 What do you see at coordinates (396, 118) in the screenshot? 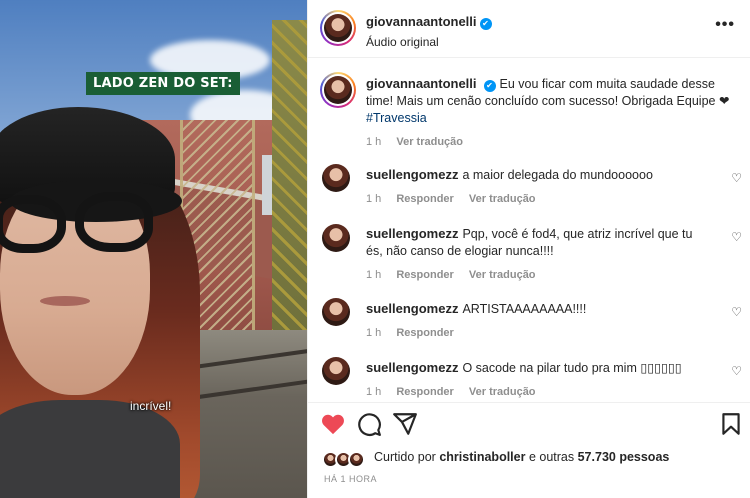
I see `hashtag-link: #Travessia` at bounding box center [396, 118].